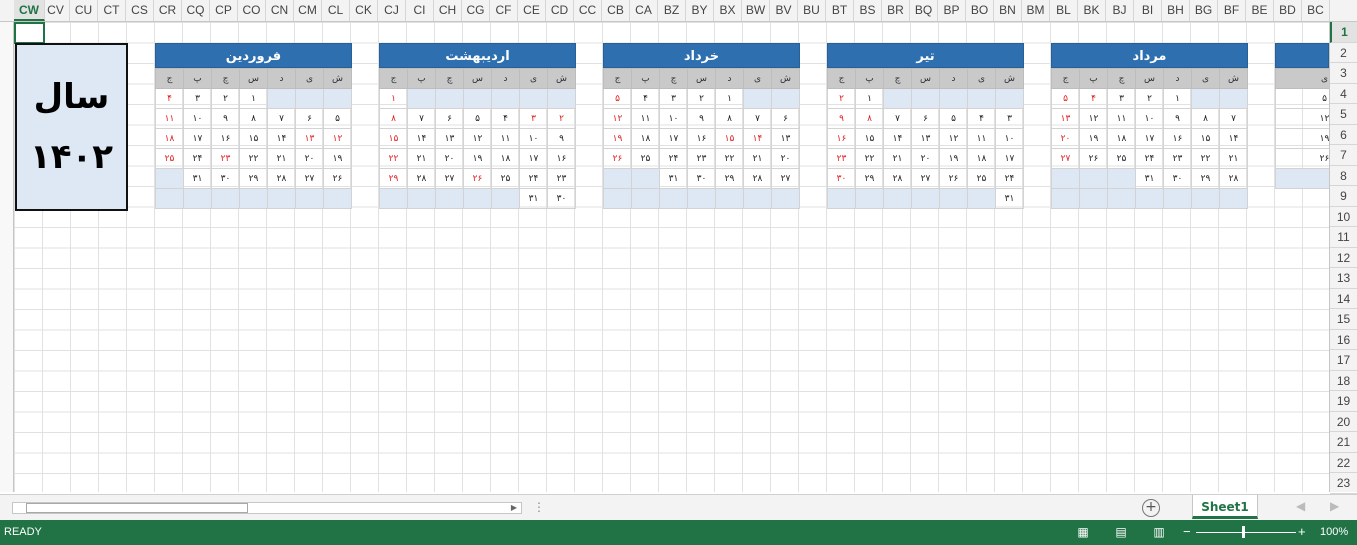 This screenshot has height=545, width=1357. What do you see at coordinates (477, 78) in the screenshot?
I see `weekday-header: س` at bounding box center [477, 78].